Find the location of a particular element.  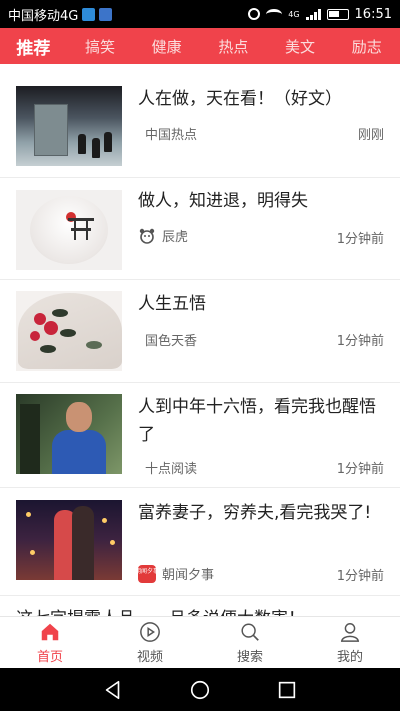

tab-essay: 美文 is located at coordinates (300, 46).